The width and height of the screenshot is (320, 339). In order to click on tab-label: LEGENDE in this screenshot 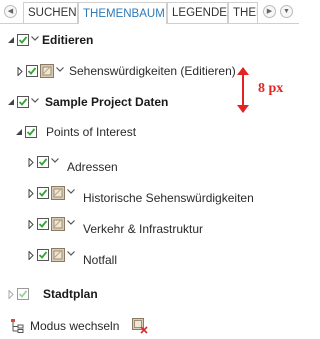, I will do `click(199, 13)`.